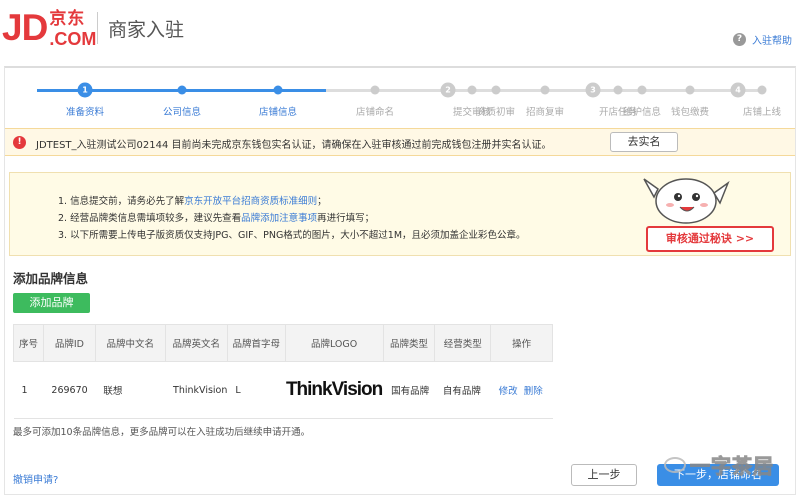 Image resolution: width=800 pixels, height=497 pixels. I want to click on step-label: 准备资料, so click(85, 112).